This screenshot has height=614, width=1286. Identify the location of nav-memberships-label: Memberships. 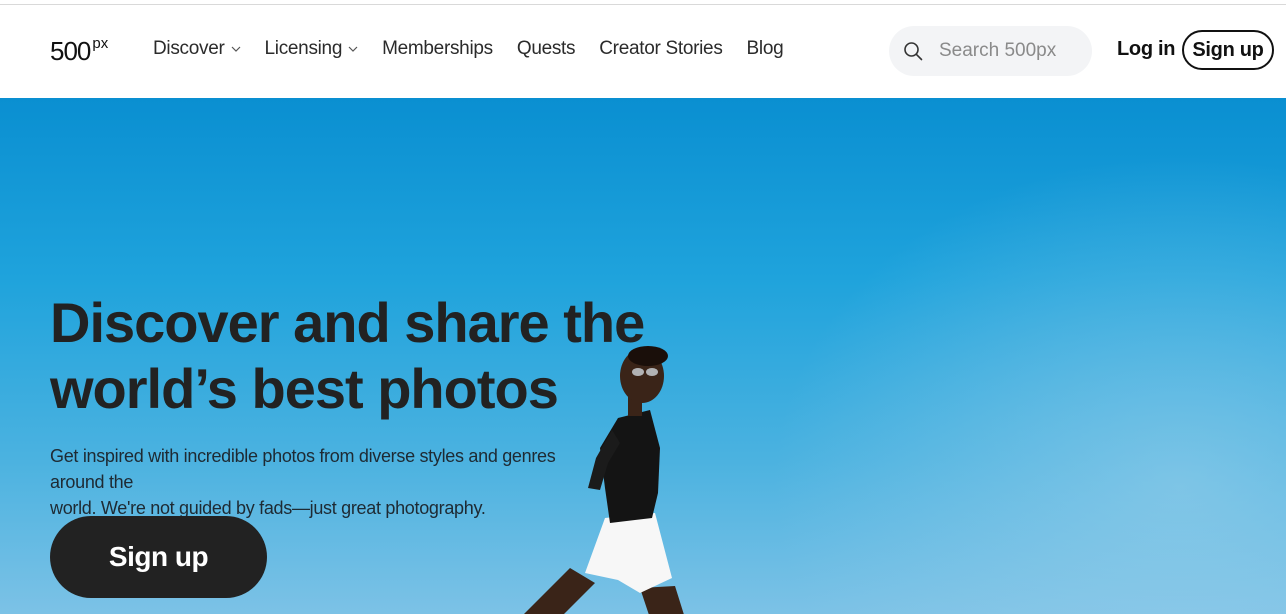
(437, 48).